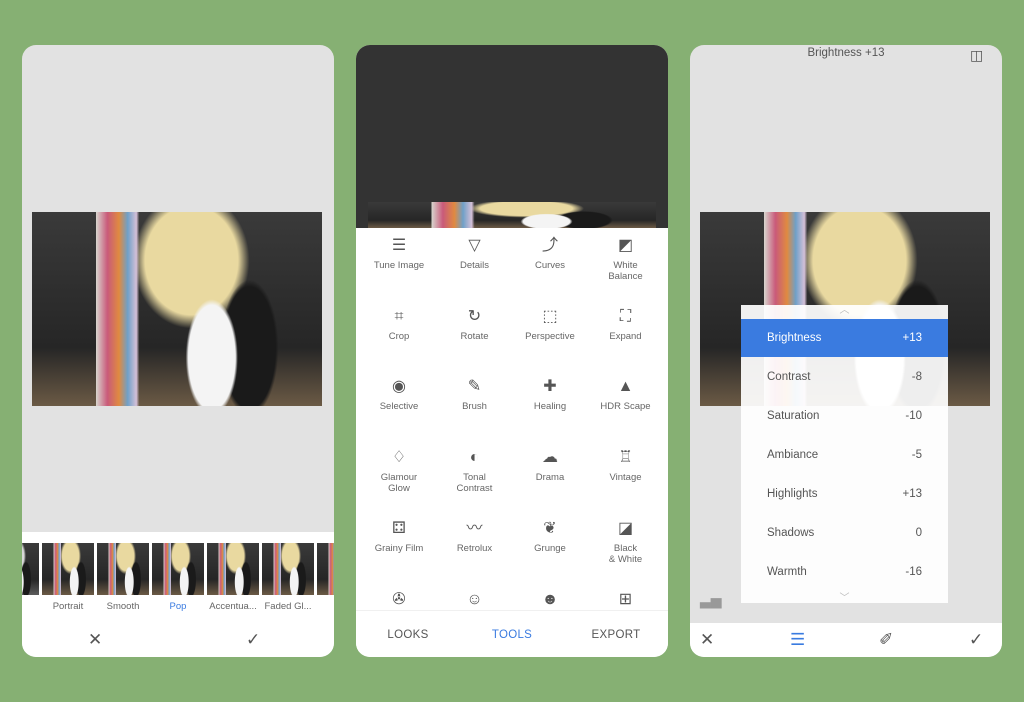  What do you see at coordinates (794, 338) in the screenshot?
I see `adjustment-name: Brightness` at bounding box center [794, 338].